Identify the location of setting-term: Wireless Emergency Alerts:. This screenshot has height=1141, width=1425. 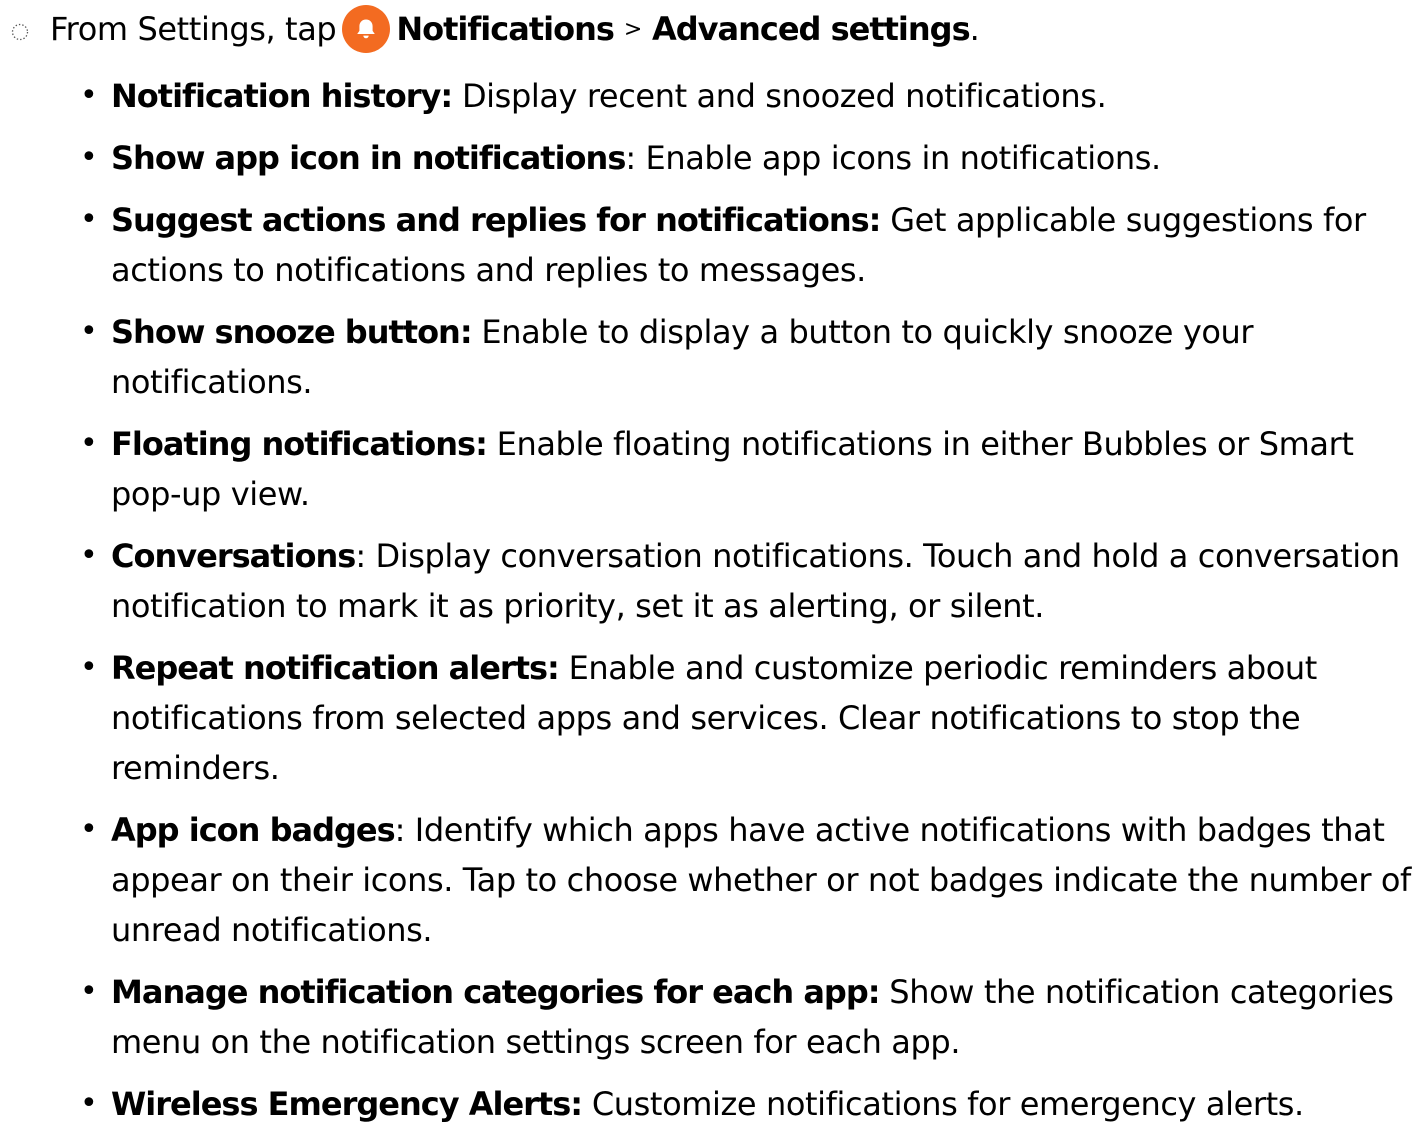
(347, 1104).